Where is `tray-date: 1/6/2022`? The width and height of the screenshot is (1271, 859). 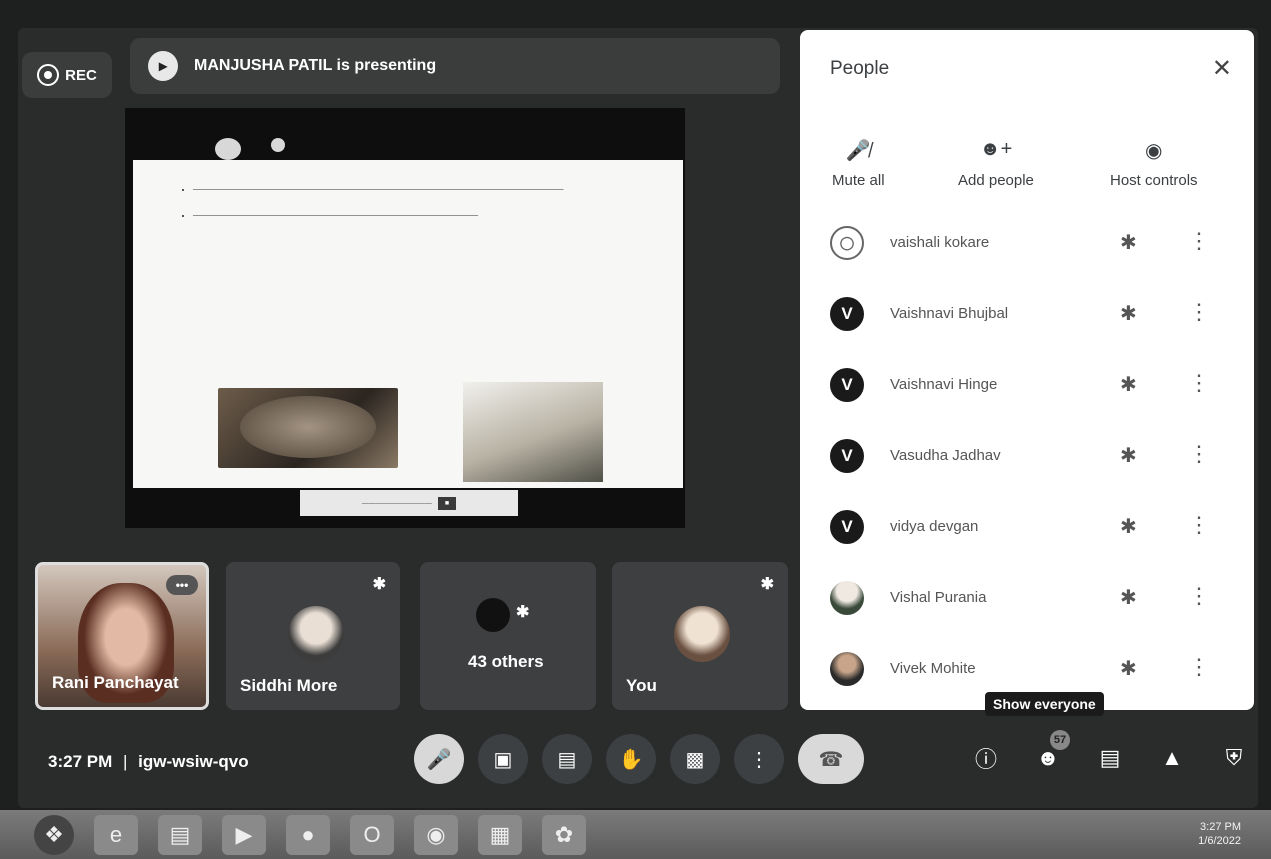 tray-date: 1/6/2022 is located at coordinates (1219, 841).